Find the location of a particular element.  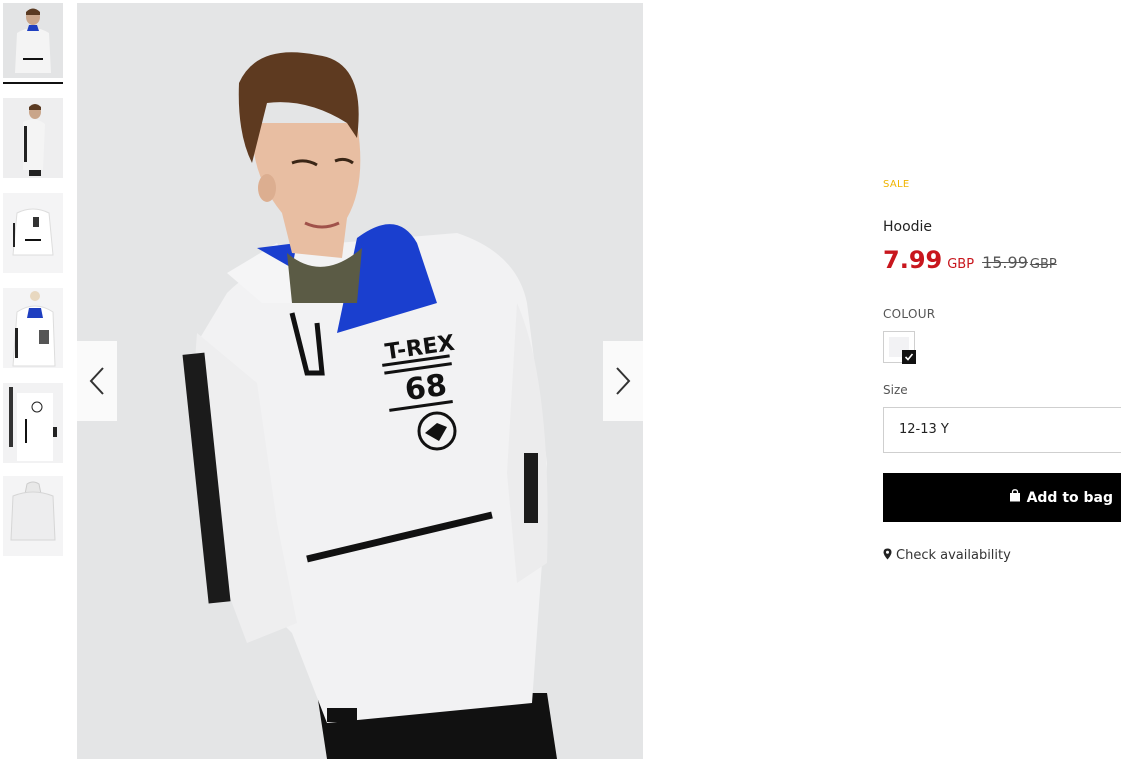

size-label: Size is located at coordinates (895, 390).